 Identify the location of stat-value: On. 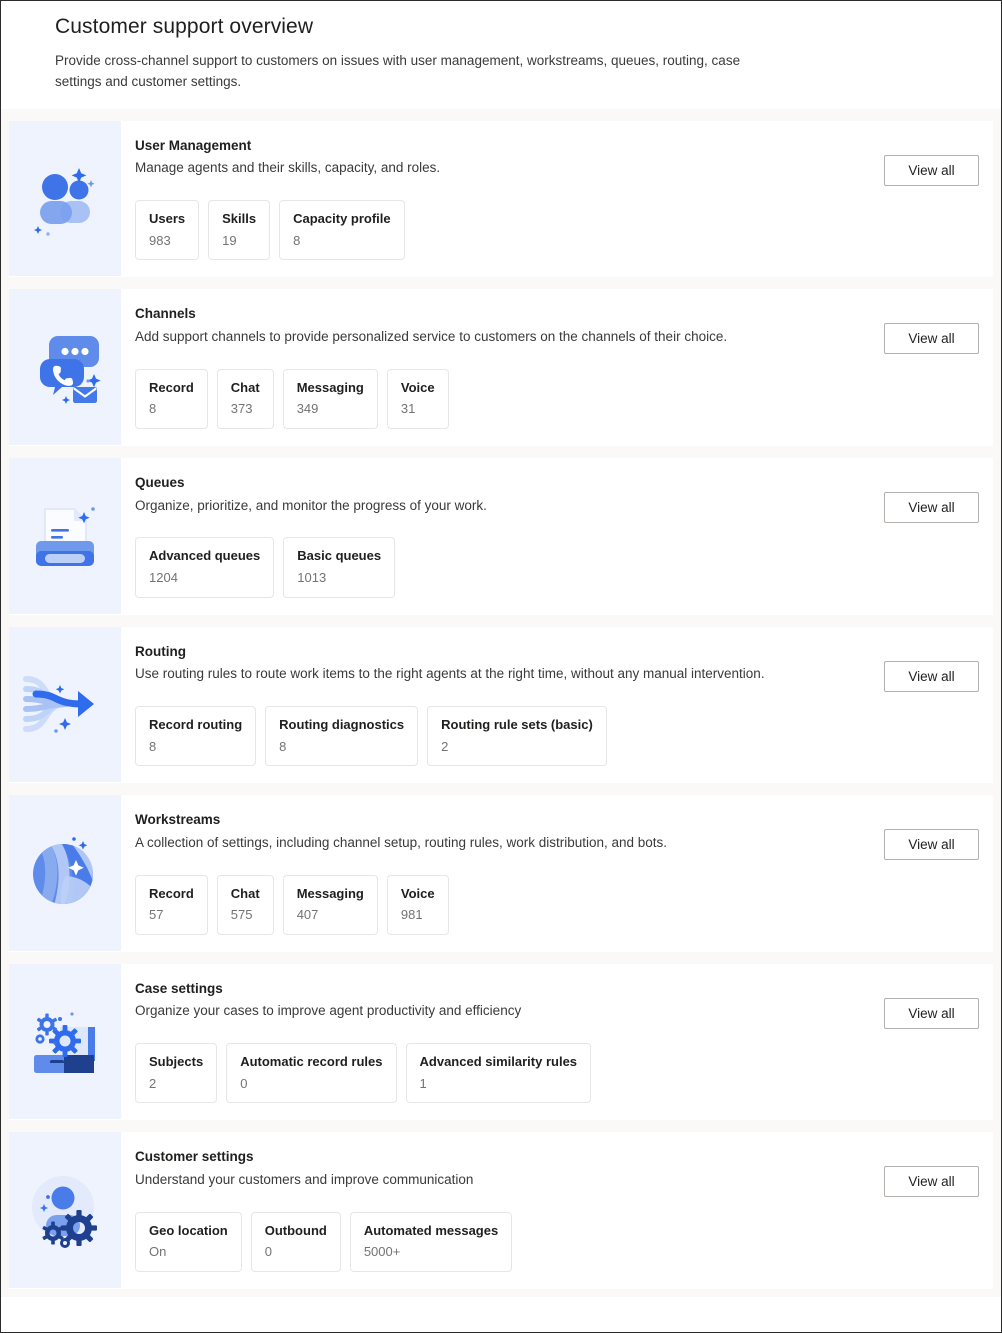
(158, 1252).